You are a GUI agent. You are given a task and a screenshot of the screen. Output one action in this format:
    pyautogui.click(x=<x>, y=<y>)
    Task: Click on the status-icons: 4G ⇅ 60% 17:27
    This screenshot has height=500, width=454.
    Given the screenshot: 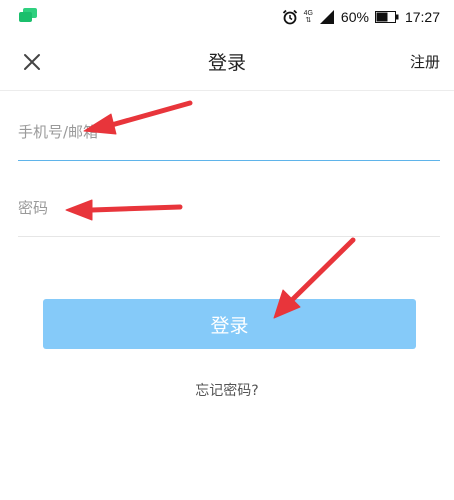 What is the action you would take?
    pyautogui.click(x=361, y=17)
    